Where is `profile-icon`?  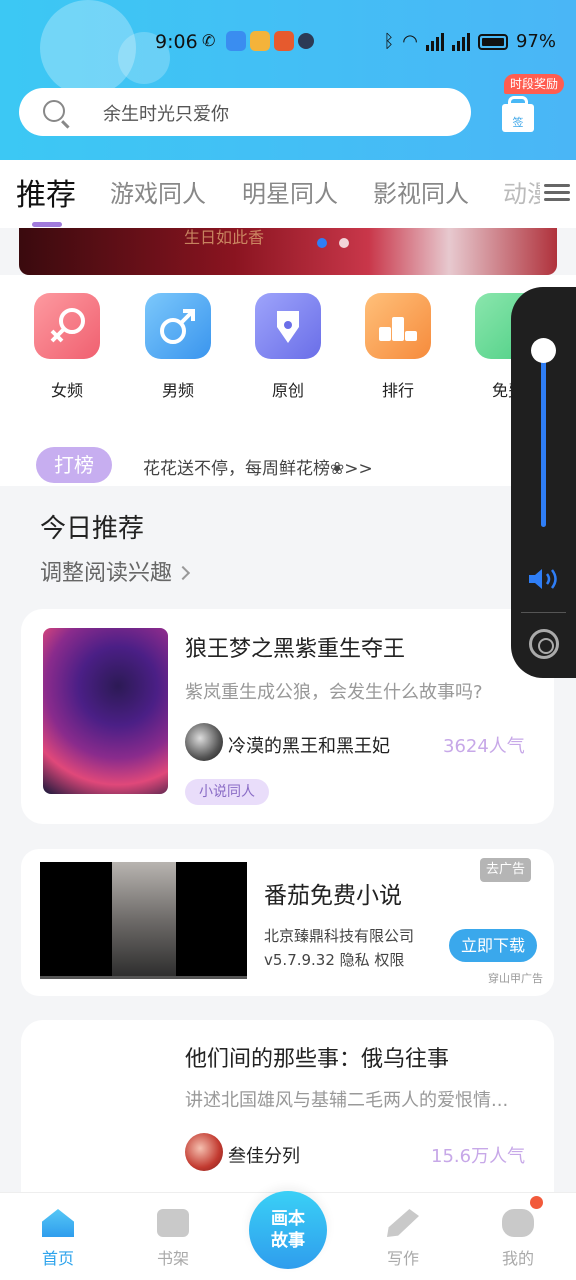 profile-icon is located at coordinates (518, 1223).